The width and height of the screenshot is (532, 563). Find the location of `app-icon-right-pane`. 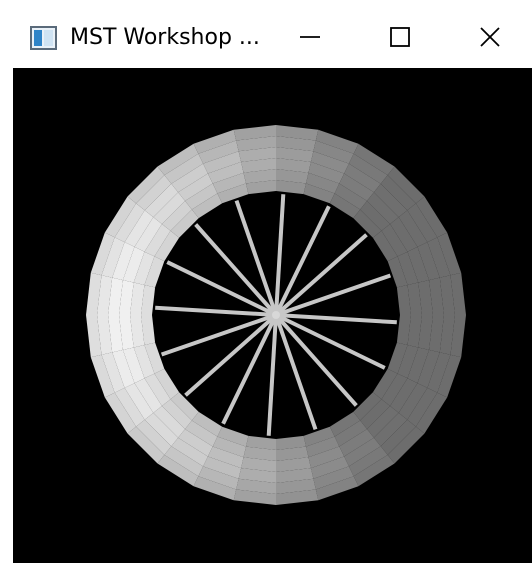

app-icon-right-pane is located at coordinates (48, 38).